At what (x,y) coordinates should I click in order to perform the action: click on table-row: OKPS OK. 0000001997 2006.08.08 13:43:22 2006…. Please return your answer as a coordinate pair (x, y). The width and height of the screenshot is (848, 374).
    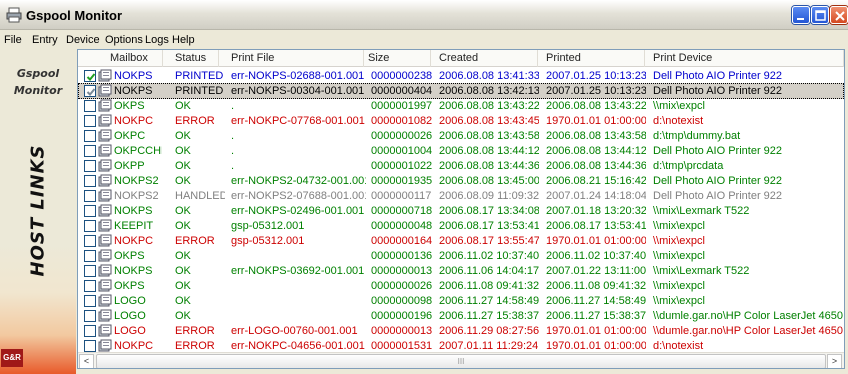
    Looking at the image, I should click on (461, 106).